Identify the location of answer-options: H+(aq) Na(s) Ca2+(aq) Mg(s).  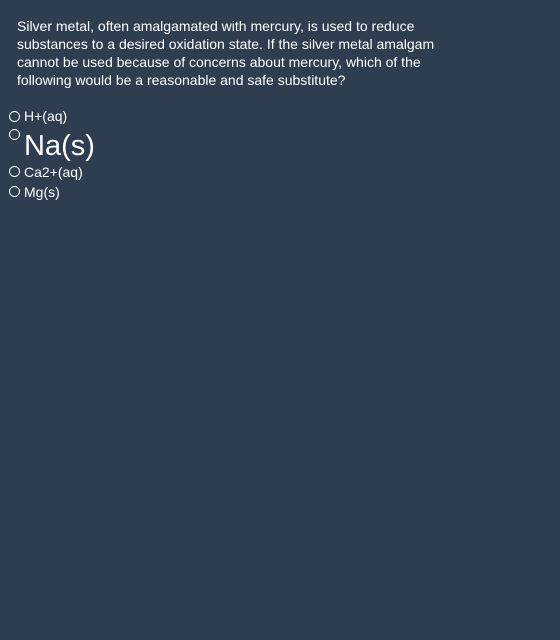
(51, 155).